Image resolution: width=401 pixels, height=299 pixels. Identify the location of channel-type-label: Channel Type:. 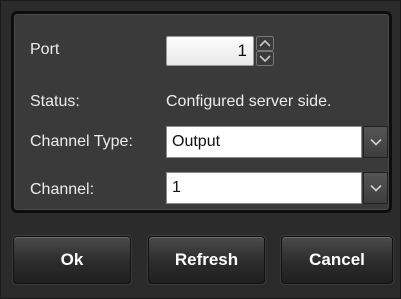
(81, 141).